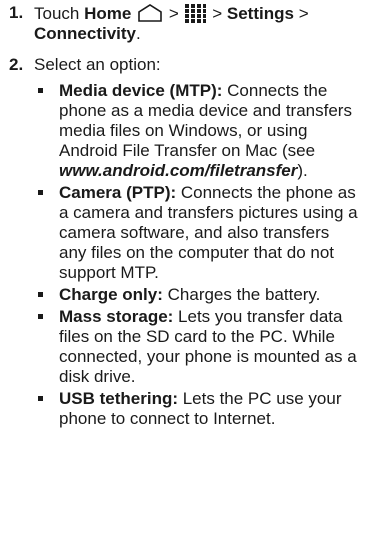 The image size is (365, 550). Describe the element at coordinates (116, 316) in the screenshot. I see `option-title: Mass storage:` at that location.